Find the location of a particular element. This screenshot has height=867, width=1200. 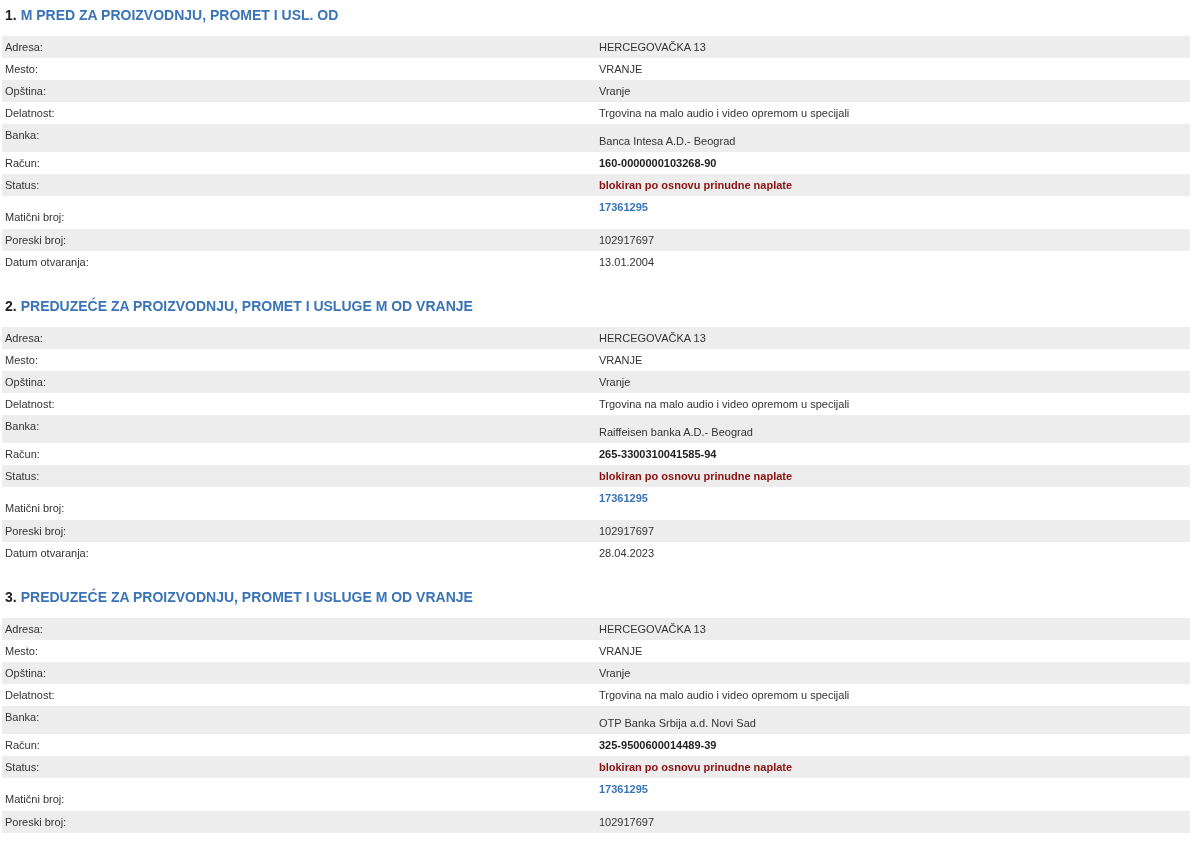

result-number: 2. is located at coordinates (11, 306).